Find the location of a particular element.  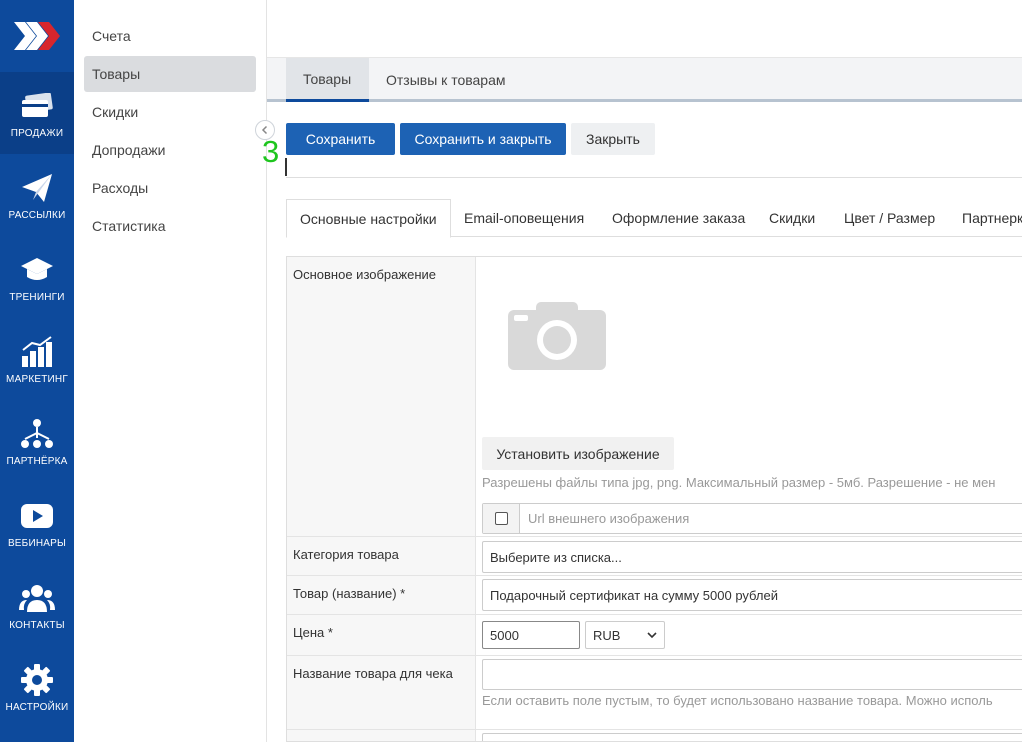

tab-discounts: Скидки is located at coordinates (792, 218).